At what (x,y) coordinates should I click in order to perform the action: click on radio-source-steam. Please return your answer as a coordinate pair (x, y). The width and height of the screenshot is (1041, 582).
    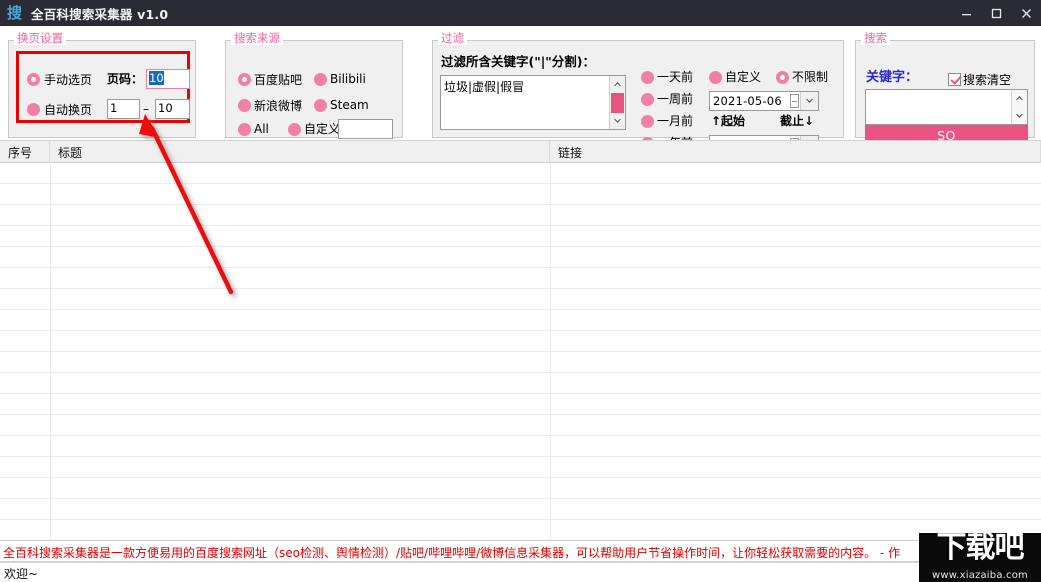
    Looking at the image, I should click on (320, 105).